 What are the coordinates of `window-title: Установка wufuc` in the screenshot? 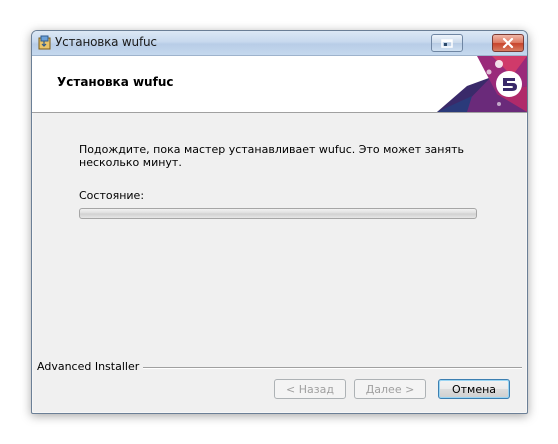 It's located at (106, 42).